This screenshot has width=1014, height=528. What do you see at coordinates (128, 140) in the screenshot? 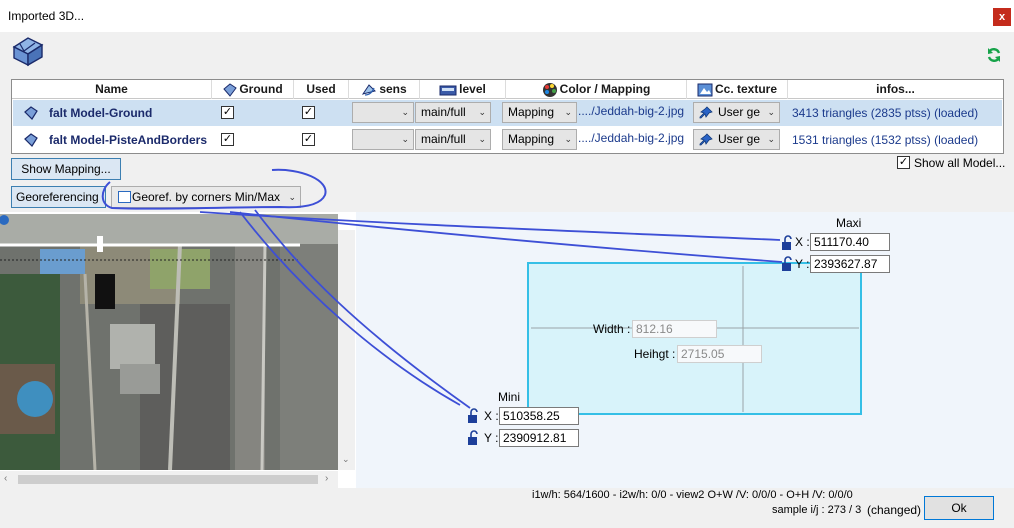
I see `model-name: falt Model-PisteAndBorders` at bounding box center [128, 140].